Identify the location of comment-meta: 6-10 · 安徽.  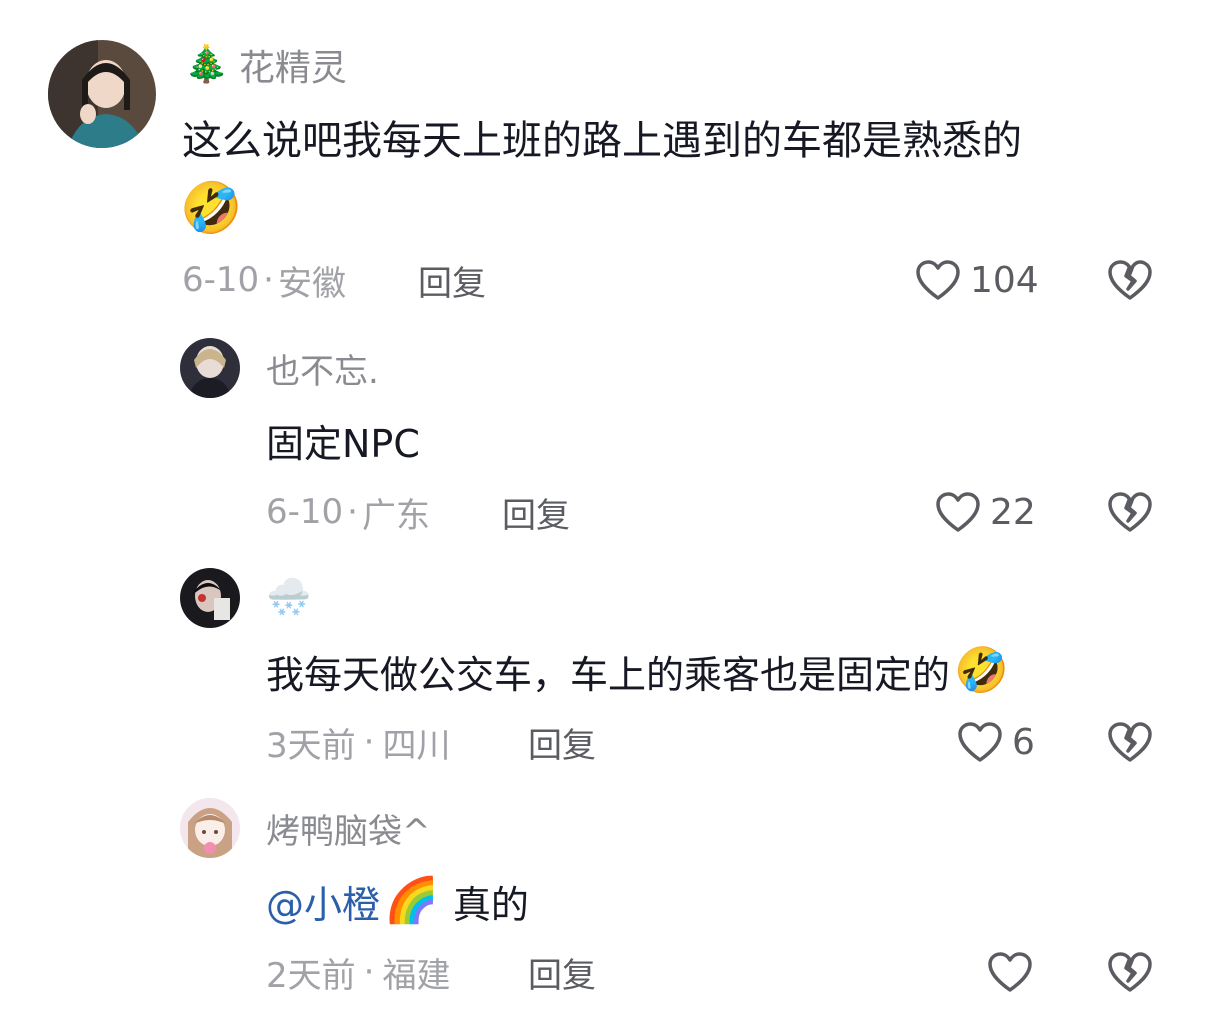
(264, 280).